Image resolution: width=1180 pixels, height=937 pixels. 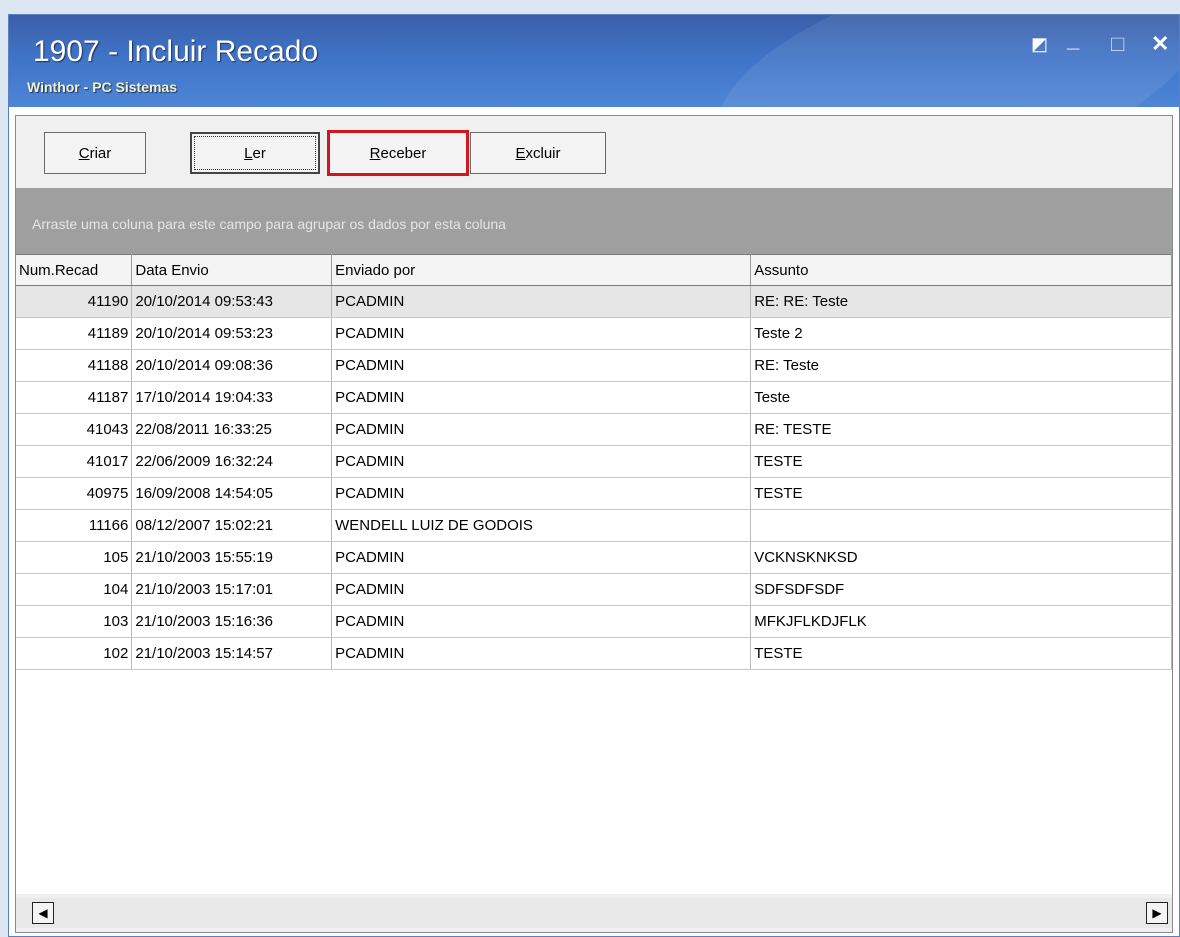 I want to click on cell-data-envio: 17/10/2014 19:04:33, so click(x=232, y=397).